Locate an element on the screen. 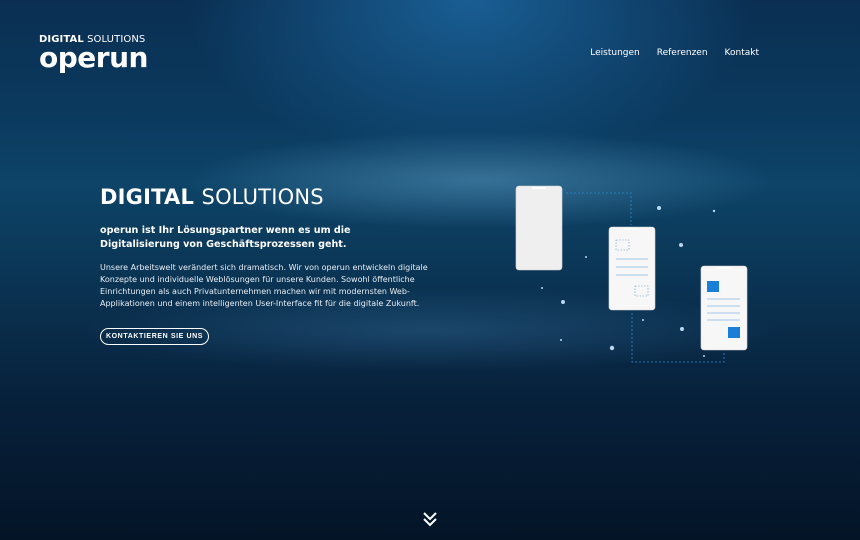  hero-title: DIGITAL SOLUTIONS is located at coordinates (212, 197).